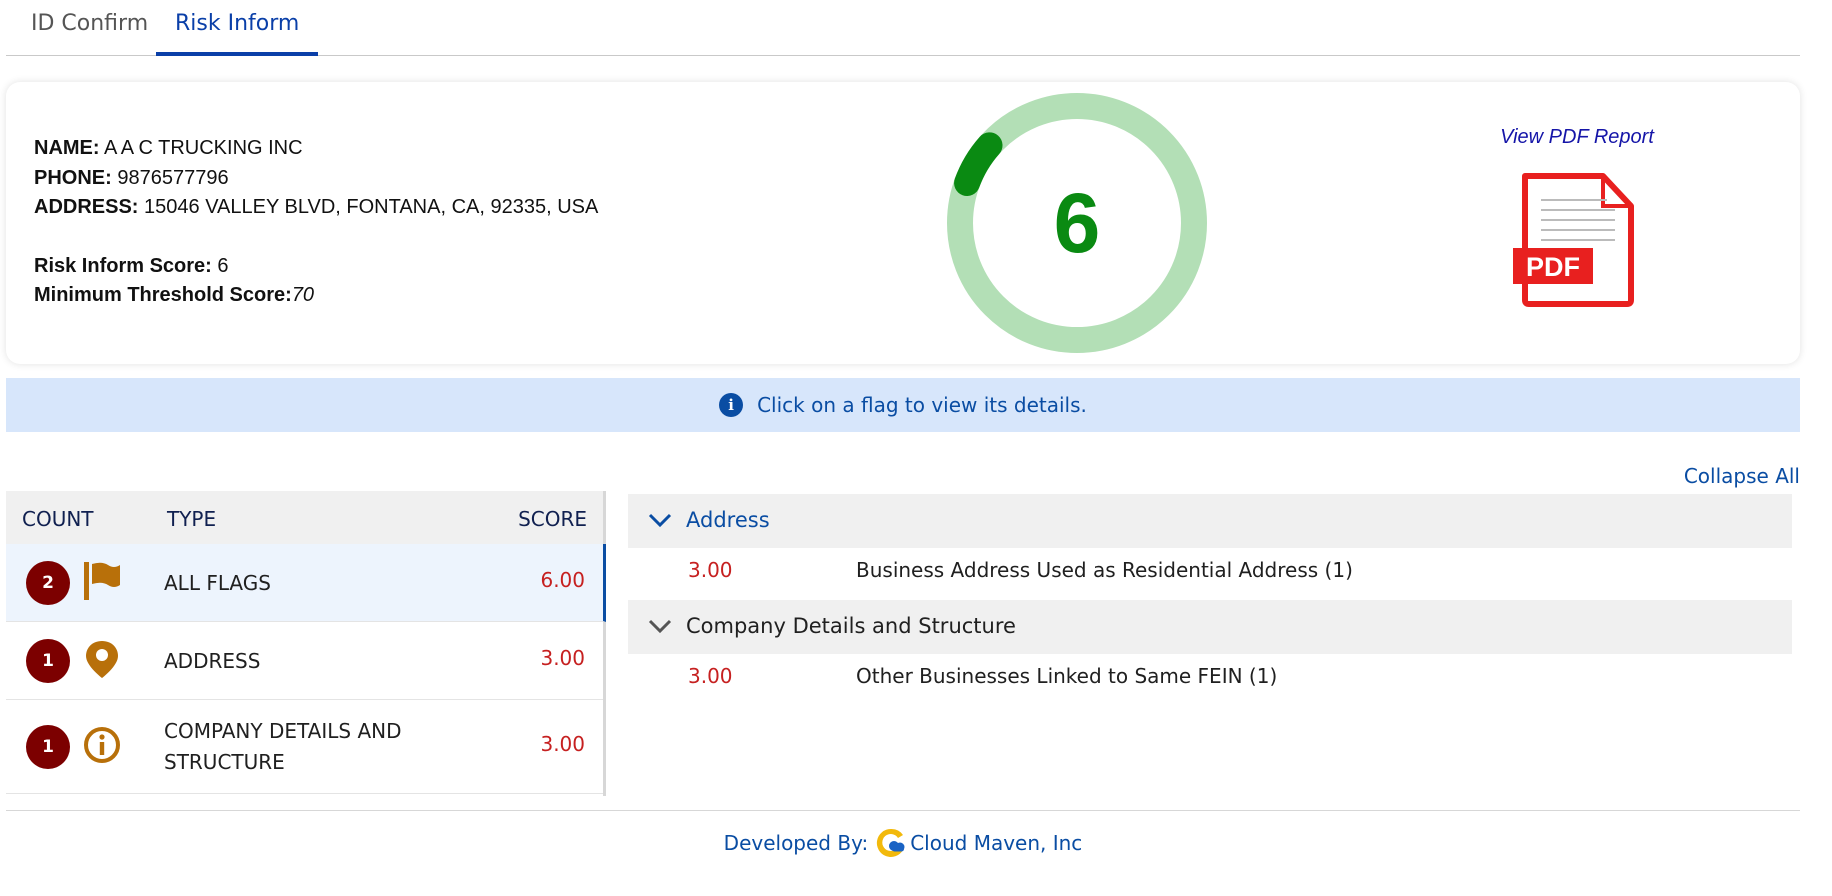  What do you see at coordinates (283, 731) in the screenshot?
I see `flag-type-line-1: COMPANY DETAILS AND` at bounding box center [283, 731].